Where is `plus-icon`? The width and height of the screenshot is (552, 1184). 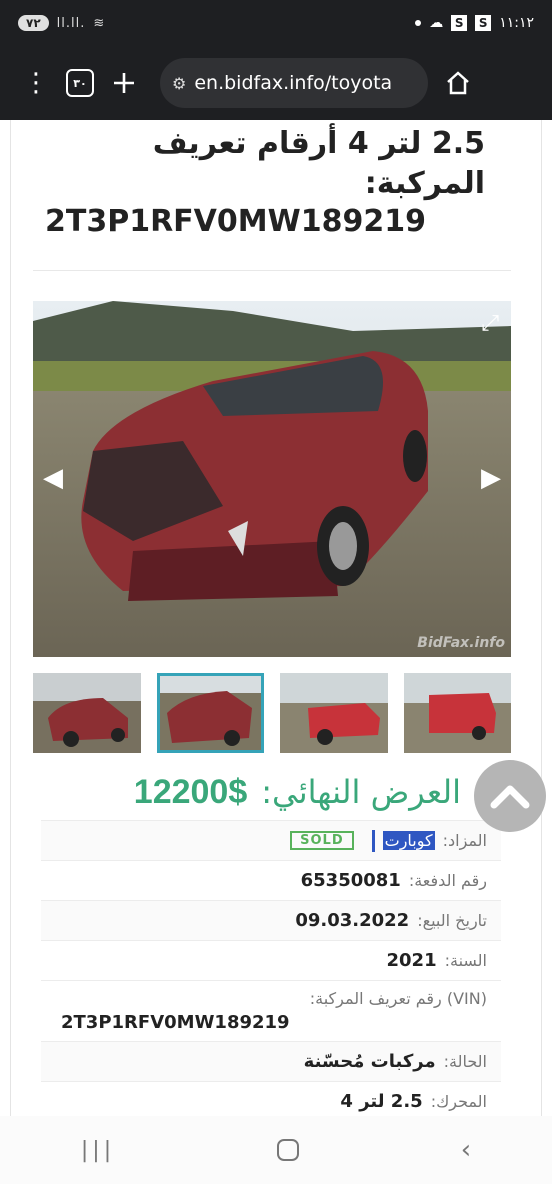
plus-icon is located at coordinates (124, 83).